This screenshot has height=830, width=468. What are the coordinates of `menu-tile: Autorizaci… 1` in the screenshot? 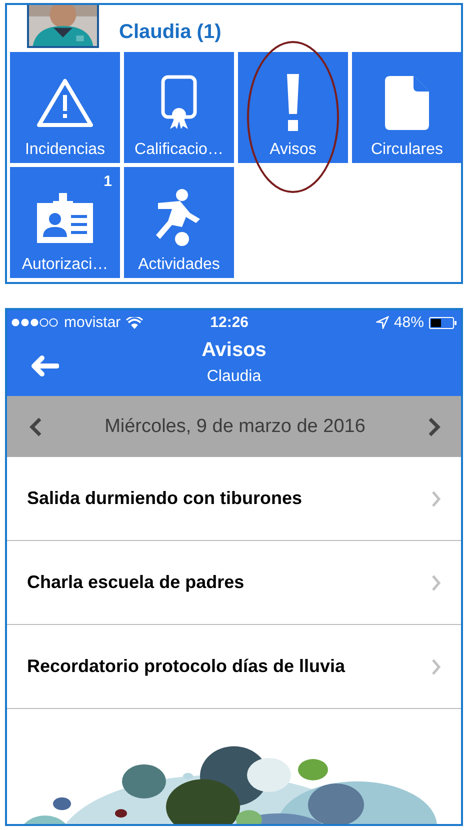 It's located at (65, 222).